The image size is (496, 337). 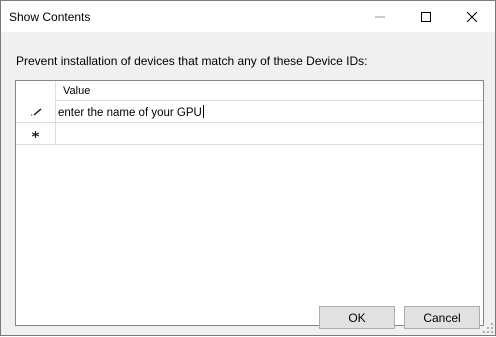 I want to click on column-header-value: Value, so click(x=76, y=91).